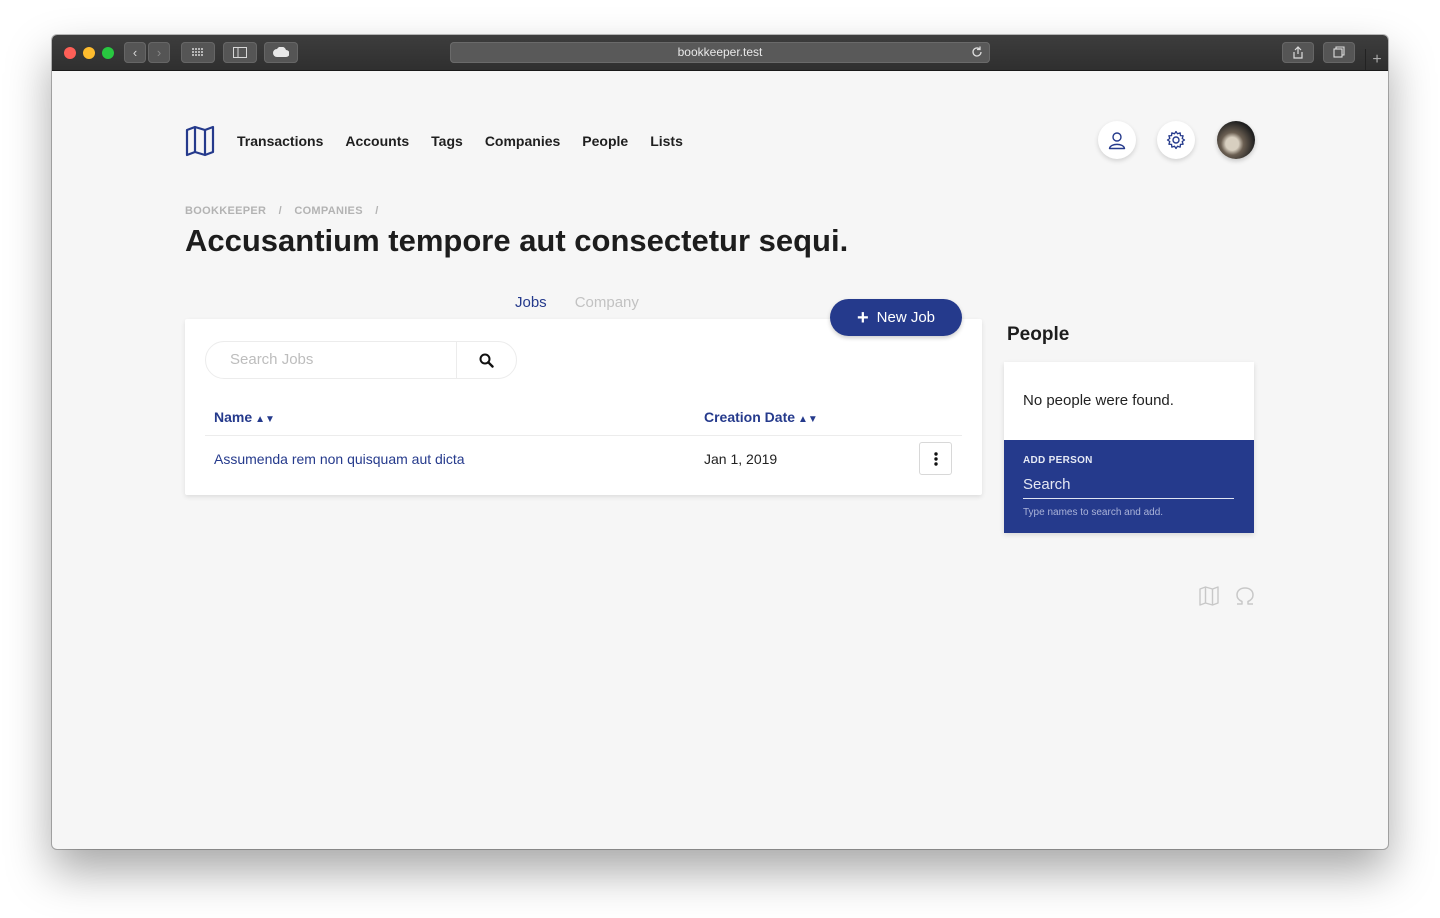  Describe the element at coordinates (328, 211) in the screenshot. I see `breadcrumb-companies: COMPANIES` at that location.